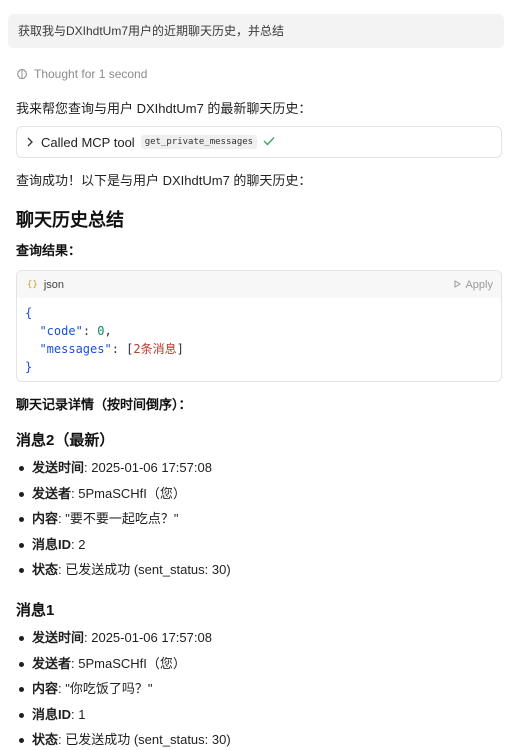  Describe the element at coordinates (65, 440) in the screenshot. I see `message-heading: 消息2（最新）` at that location.